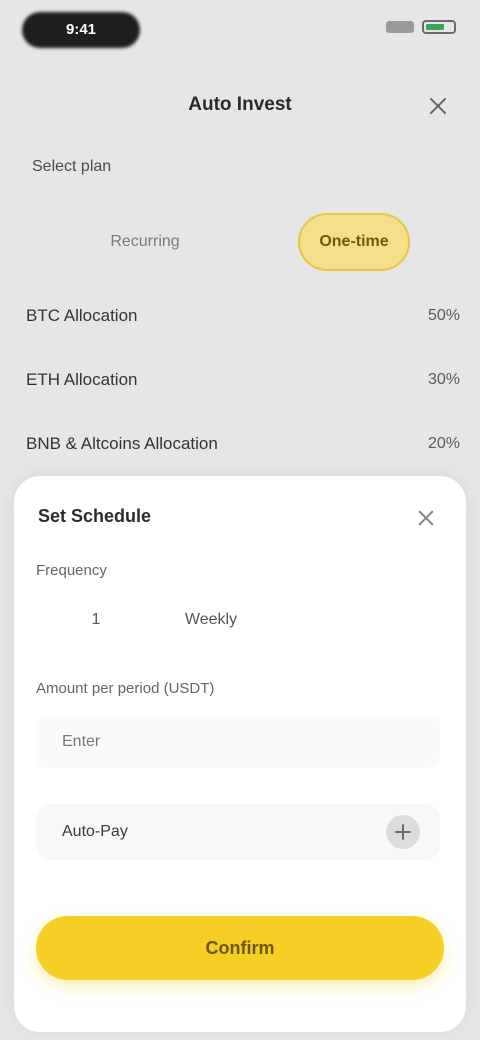 The width and height of the screenshot is (480, 1040). Describe the element at coordinates (439, 27) in the screenshot. I see `battery-icon` at that location.